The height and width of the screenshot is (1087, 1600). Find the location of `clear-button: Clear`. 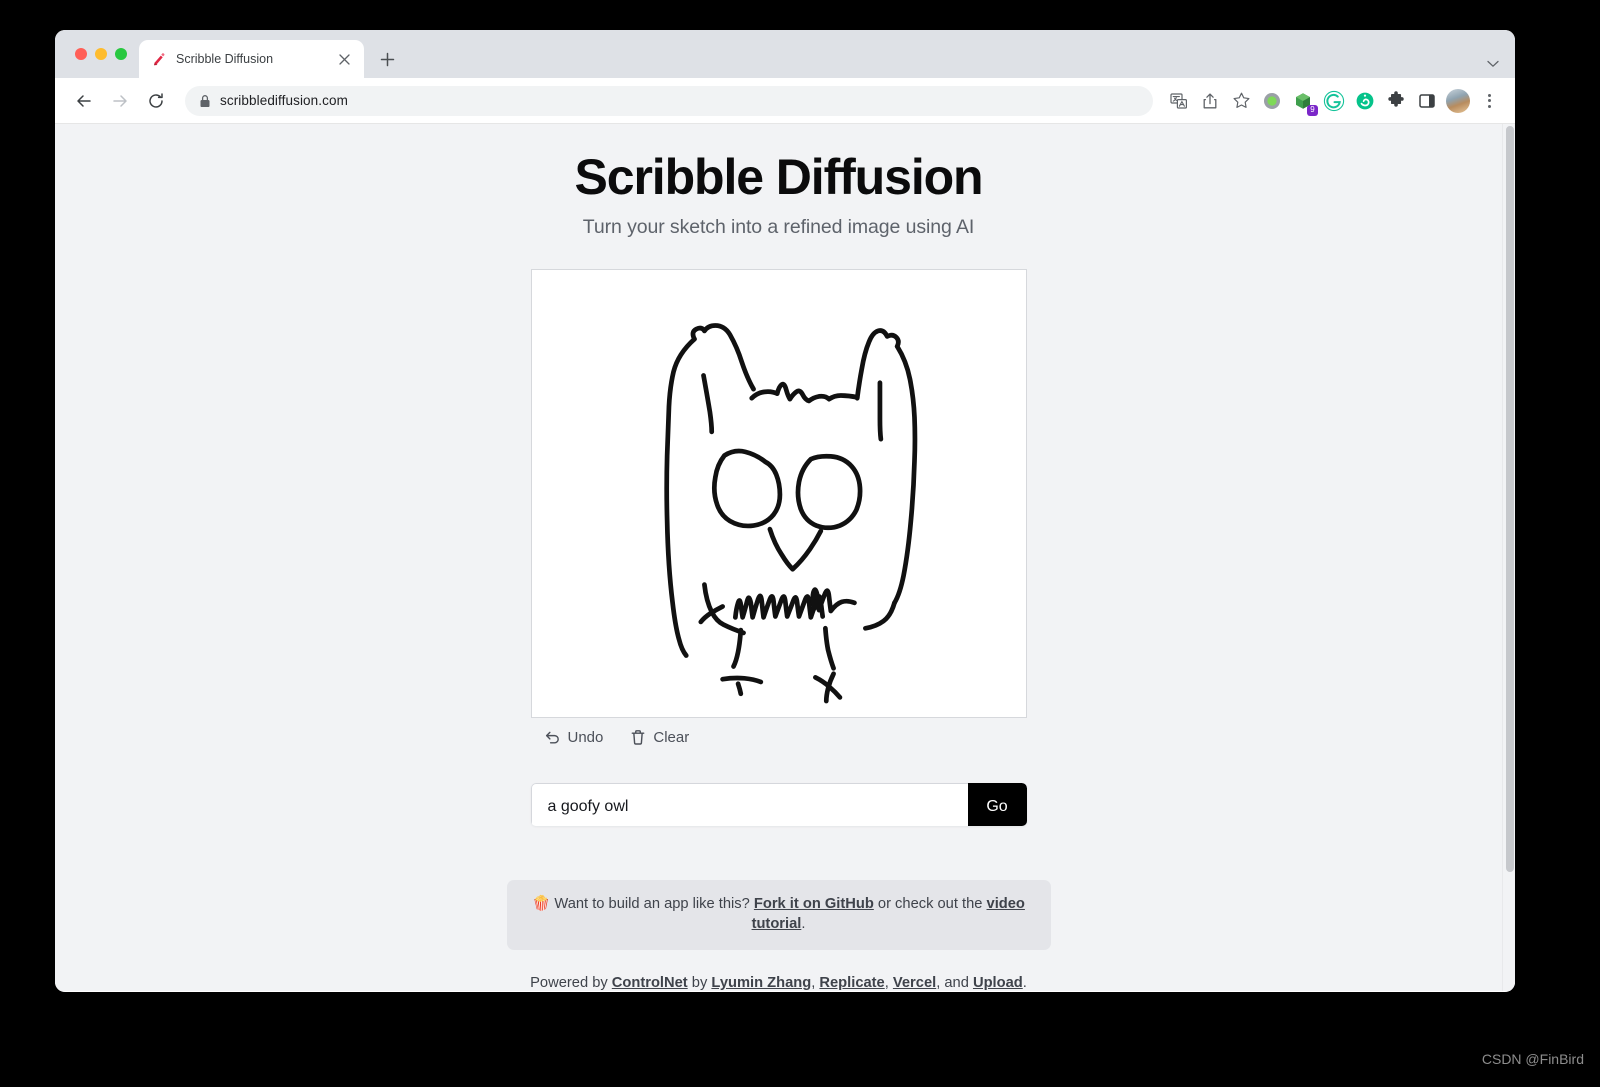

clear-button: Clear is located at coordinates (659, 737).